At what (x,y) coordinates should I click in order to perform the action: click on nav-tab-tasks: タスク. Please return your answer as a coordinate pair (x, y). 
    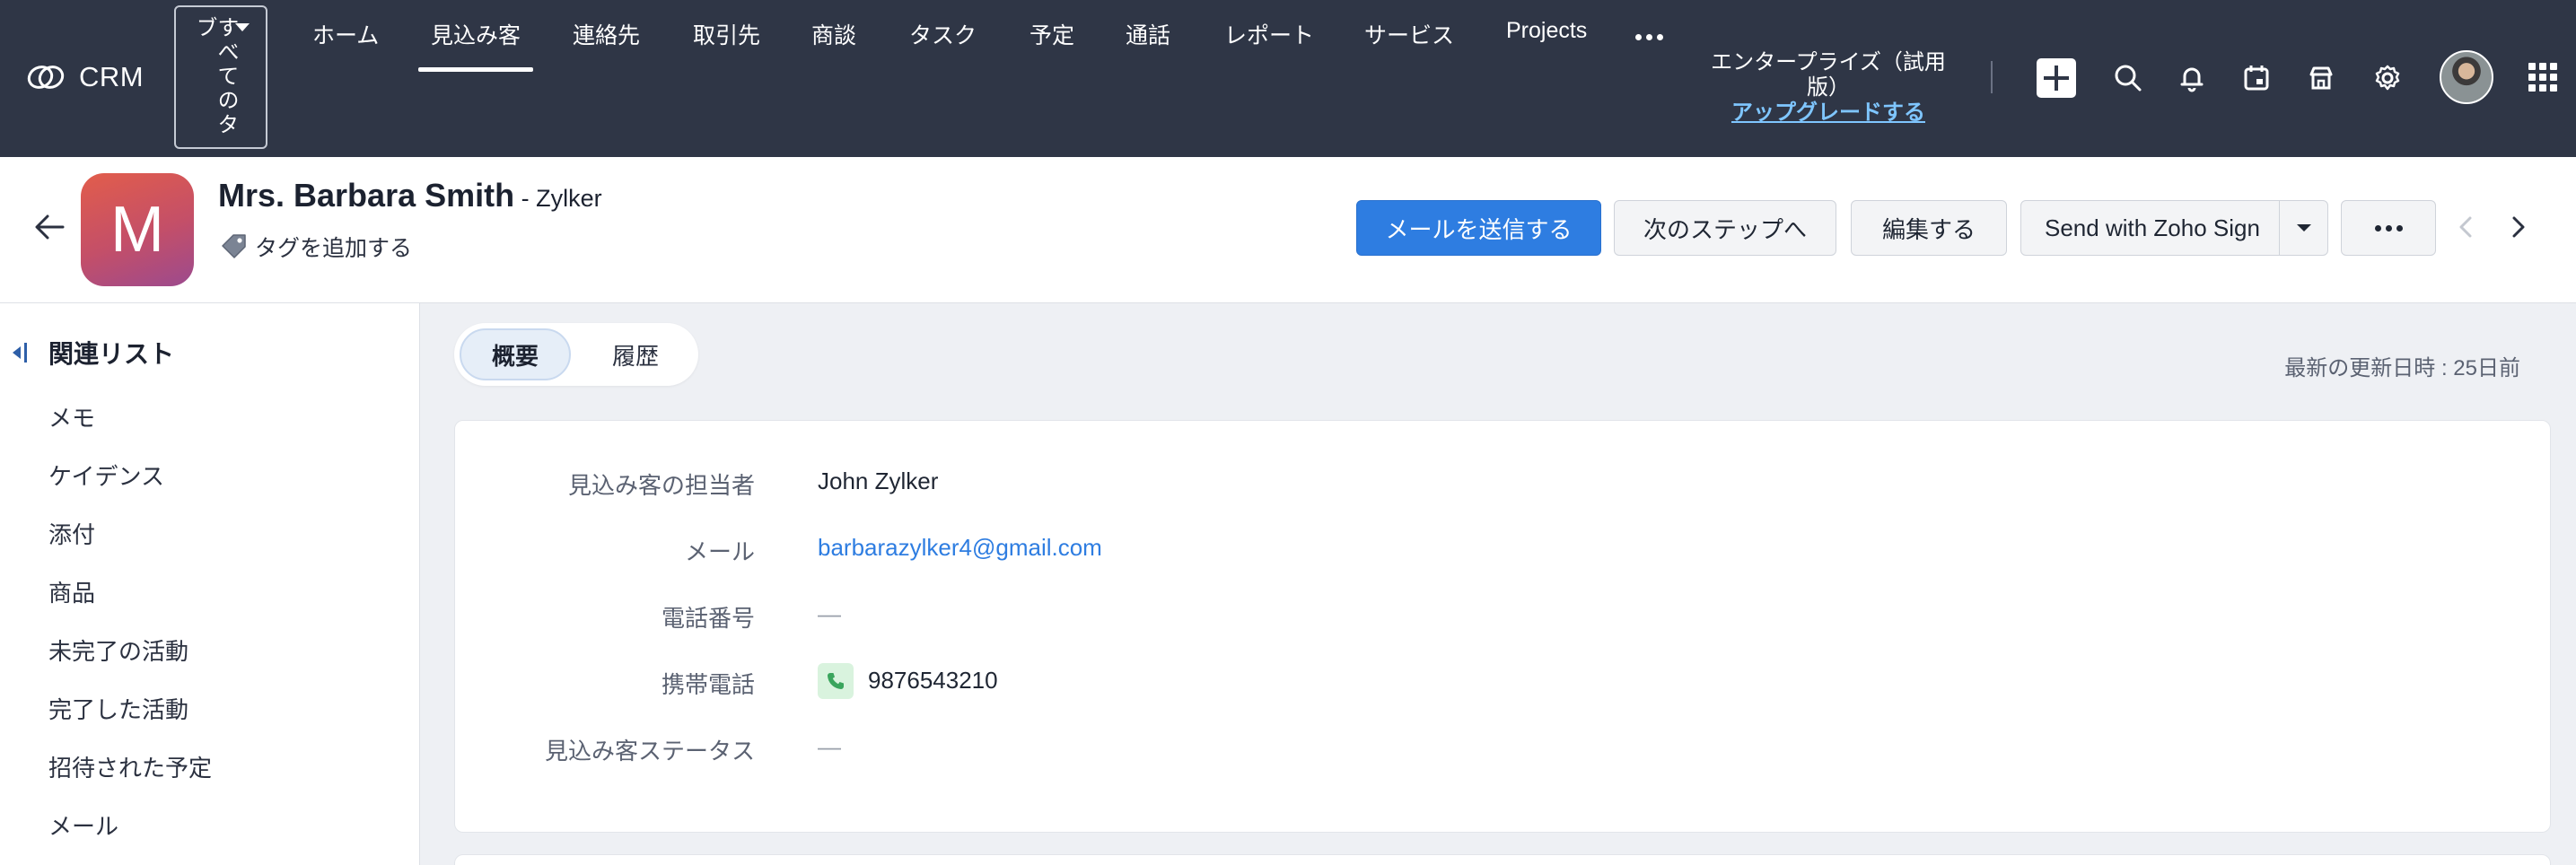
    Looking at the image, I should click on (943, 36).